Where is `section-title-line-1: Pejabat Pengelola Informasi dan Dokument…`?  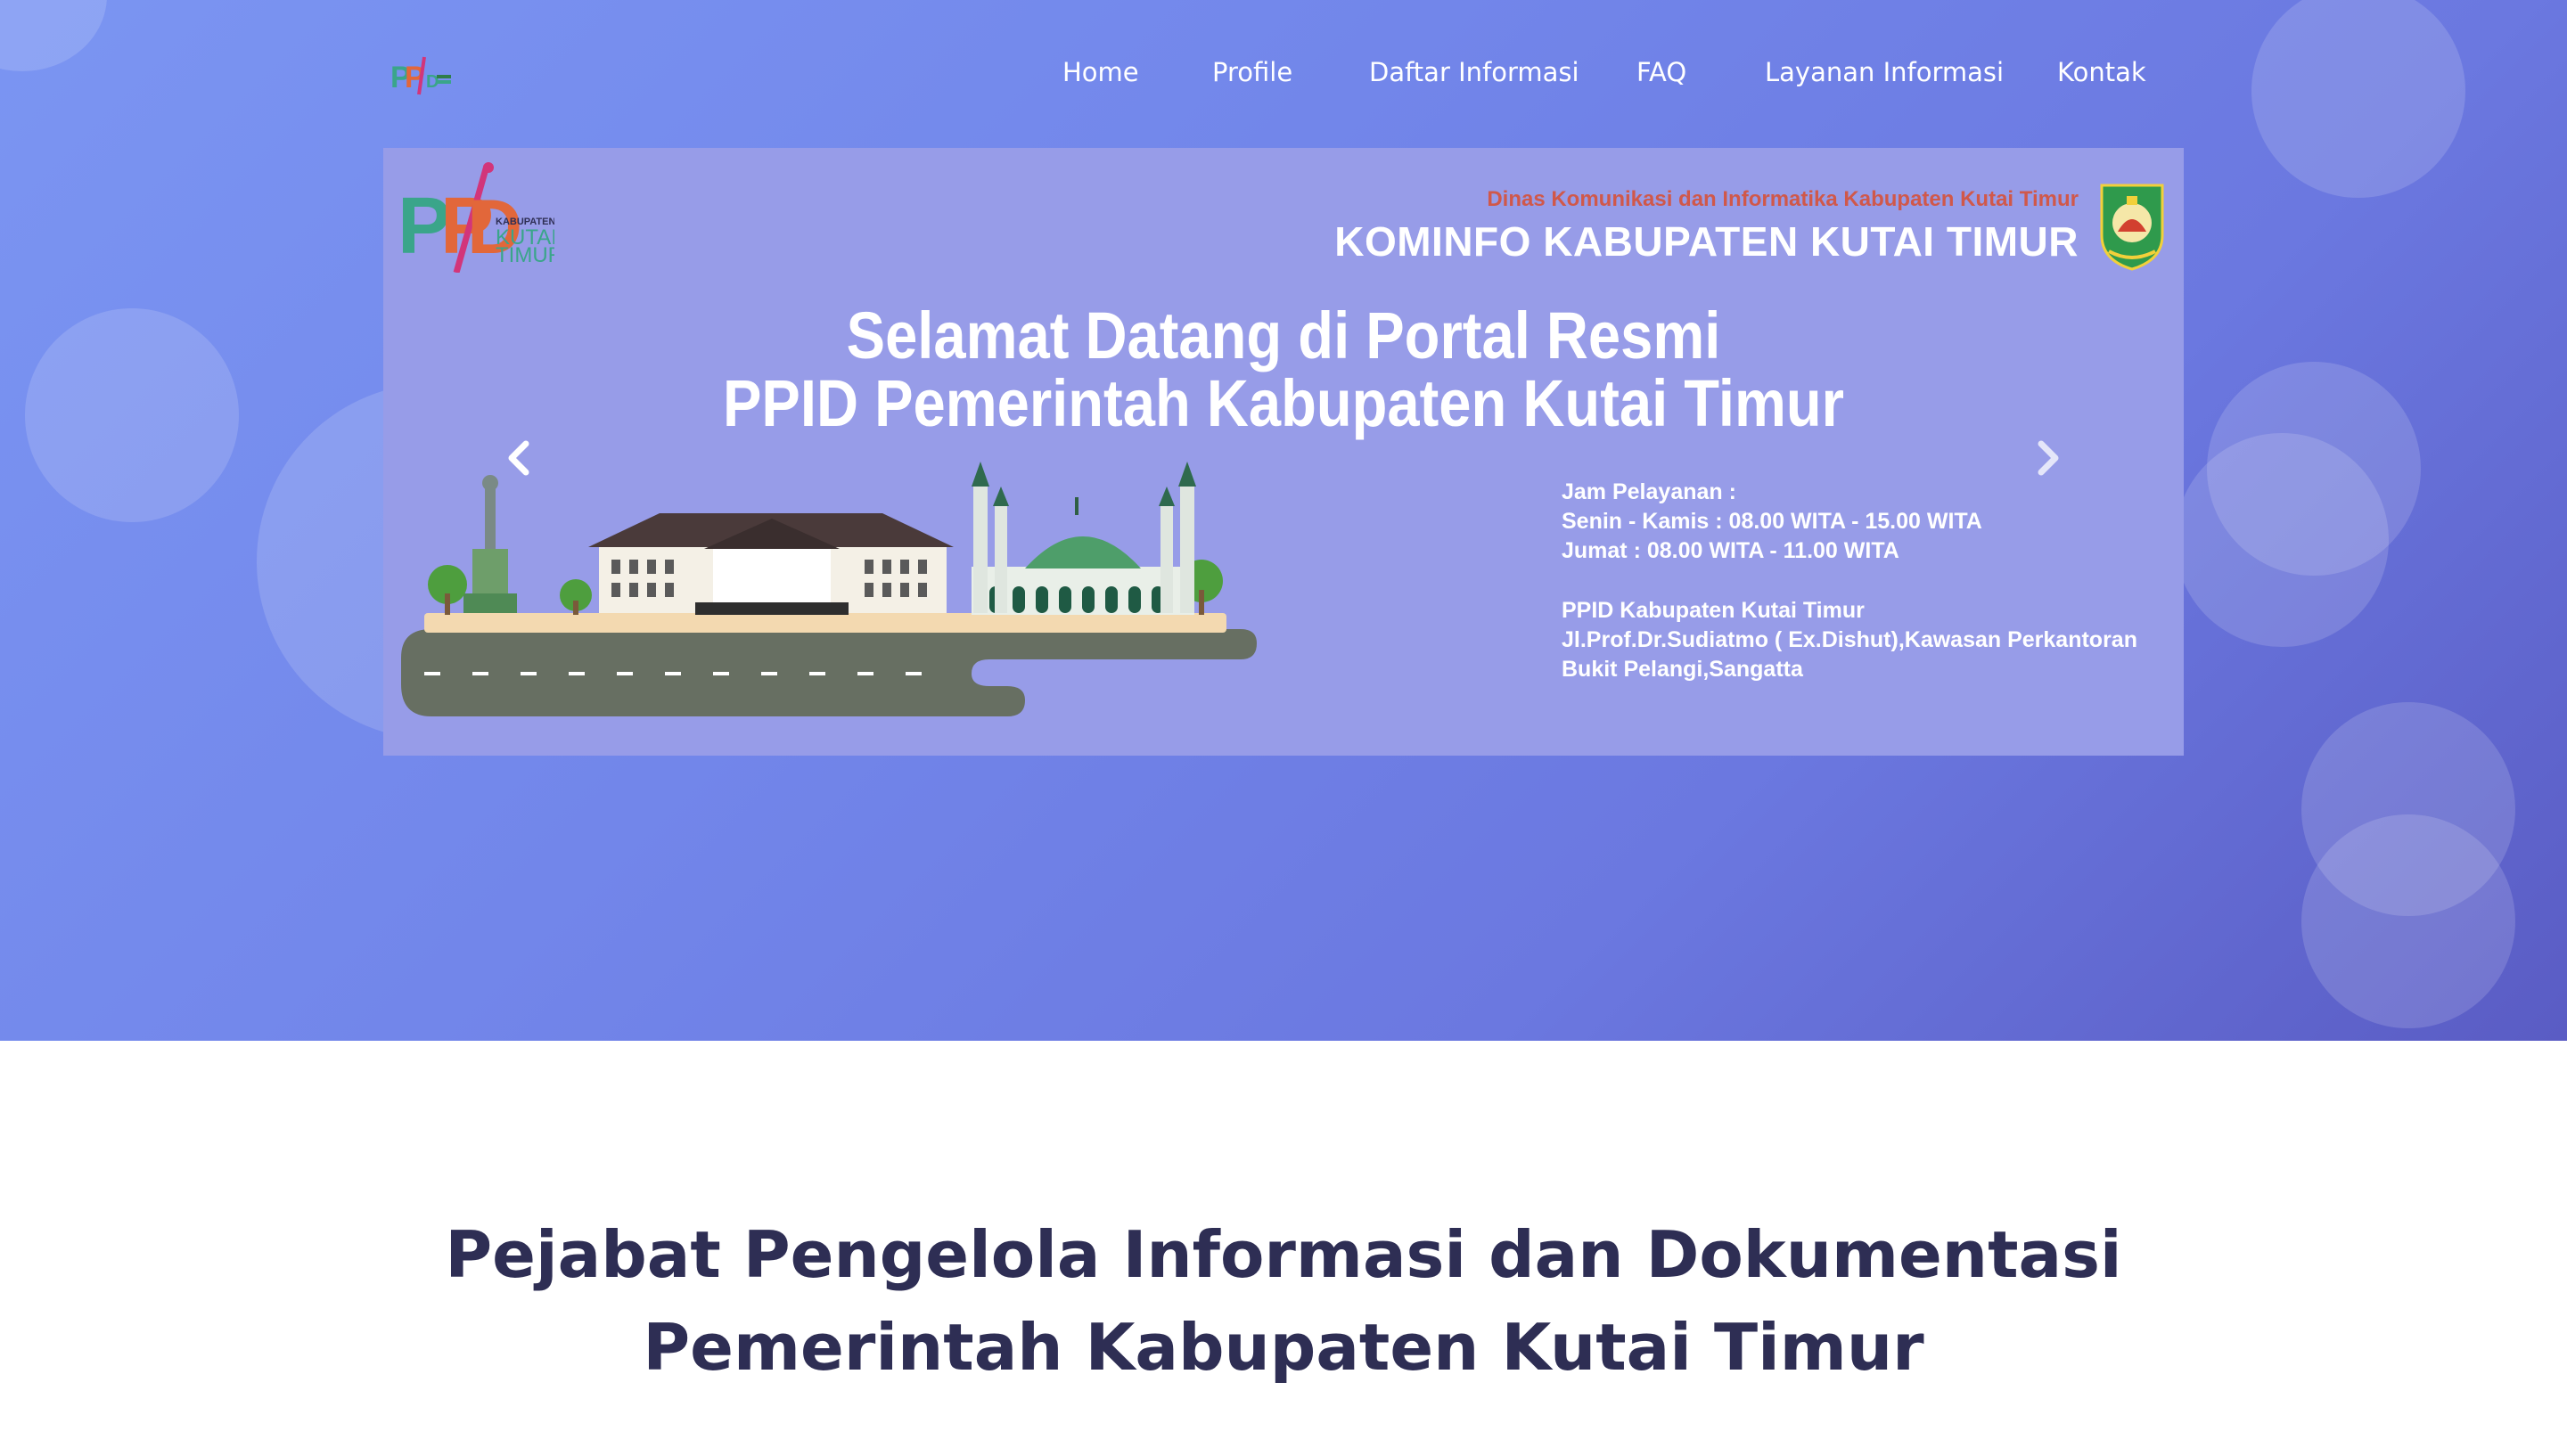 section-title-line-1: Pejabat Pengelola Informasi dan Dokument… is located at coordinates (1283, 1254).